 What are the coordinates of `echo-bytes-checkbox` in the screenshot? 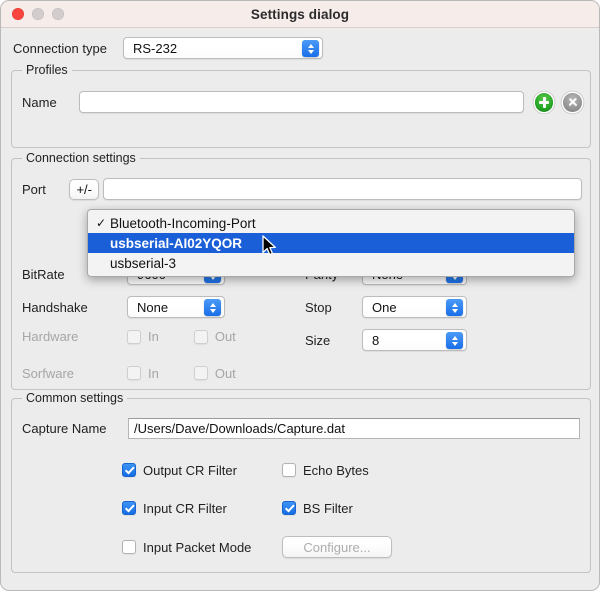 It's located at (289, 470).